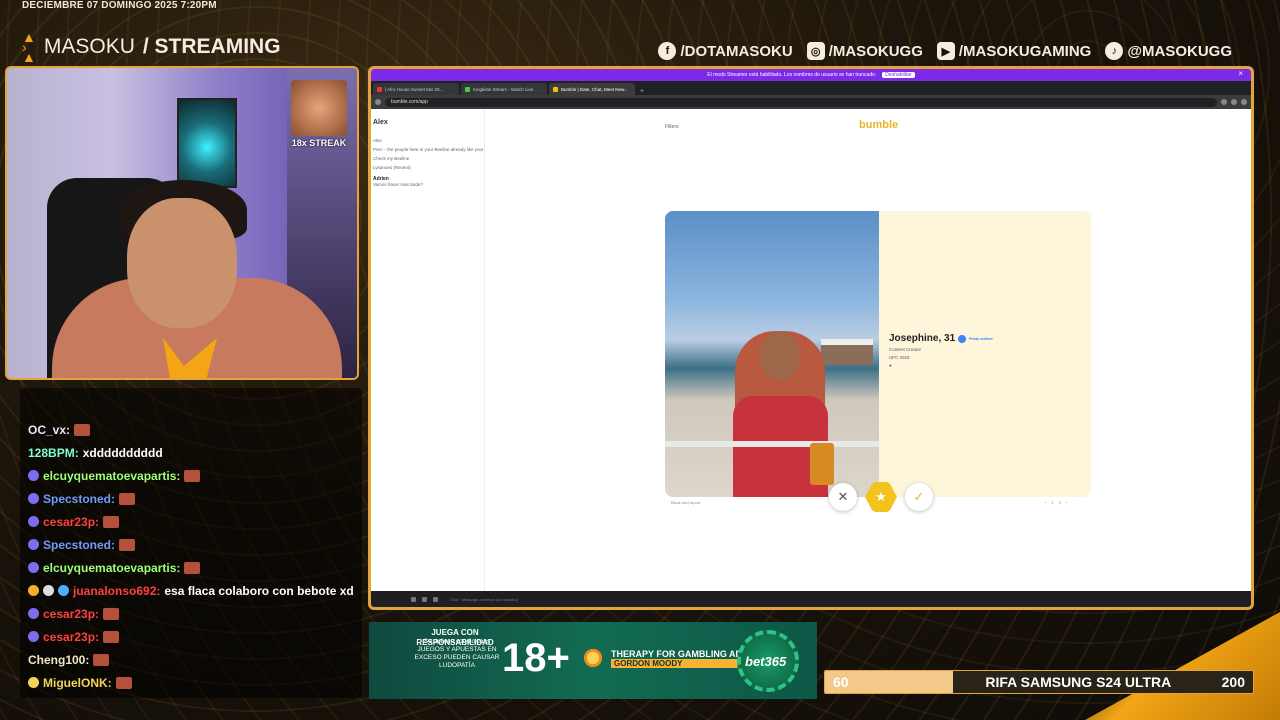 Image resolution: width=1280 pixels, height=720 pixels. Describe the element at coordinates (1060, 502) in the screenshot. I see `pager-page: 2` at that location.